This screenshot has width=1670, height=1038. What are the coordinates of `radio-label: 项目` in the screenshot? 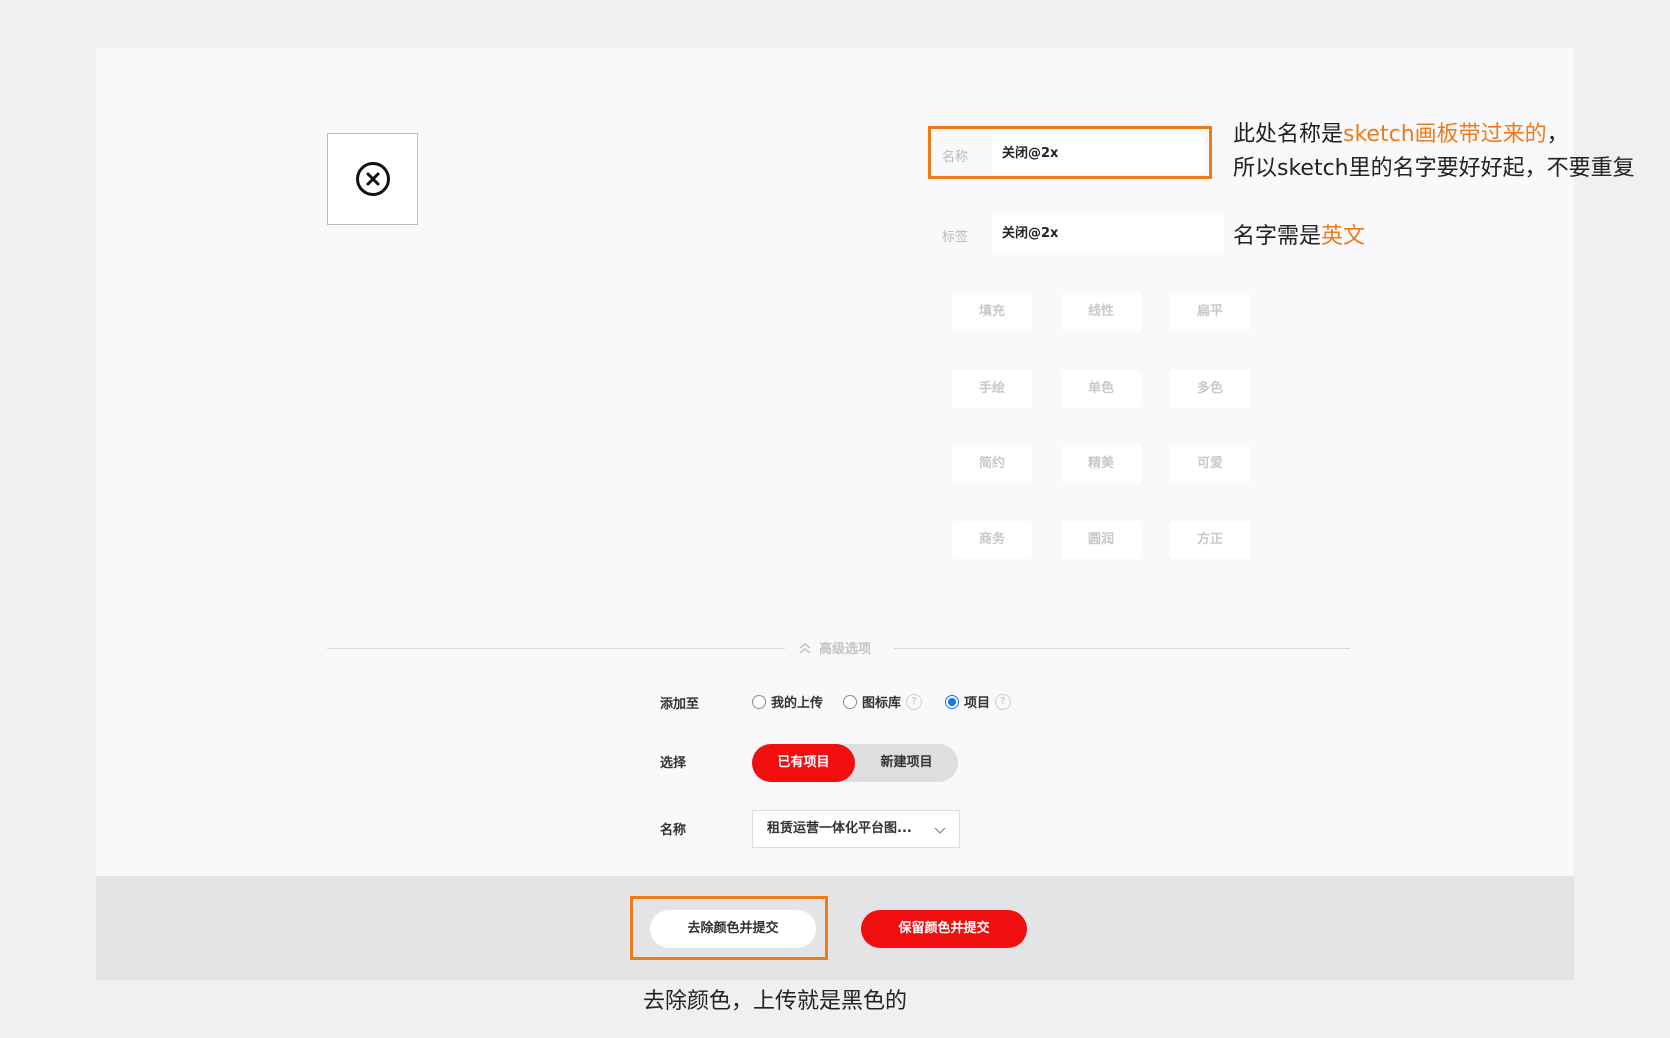 It's located at (977, 703).